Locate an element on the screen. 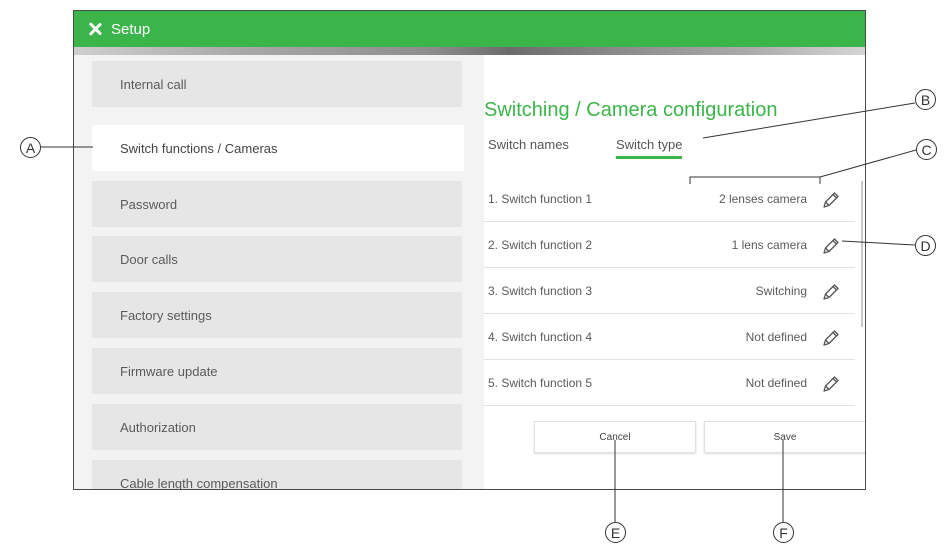 The image size is (948, 551). sidebar-item-label: Door calls is located at coordinates (149, 259).